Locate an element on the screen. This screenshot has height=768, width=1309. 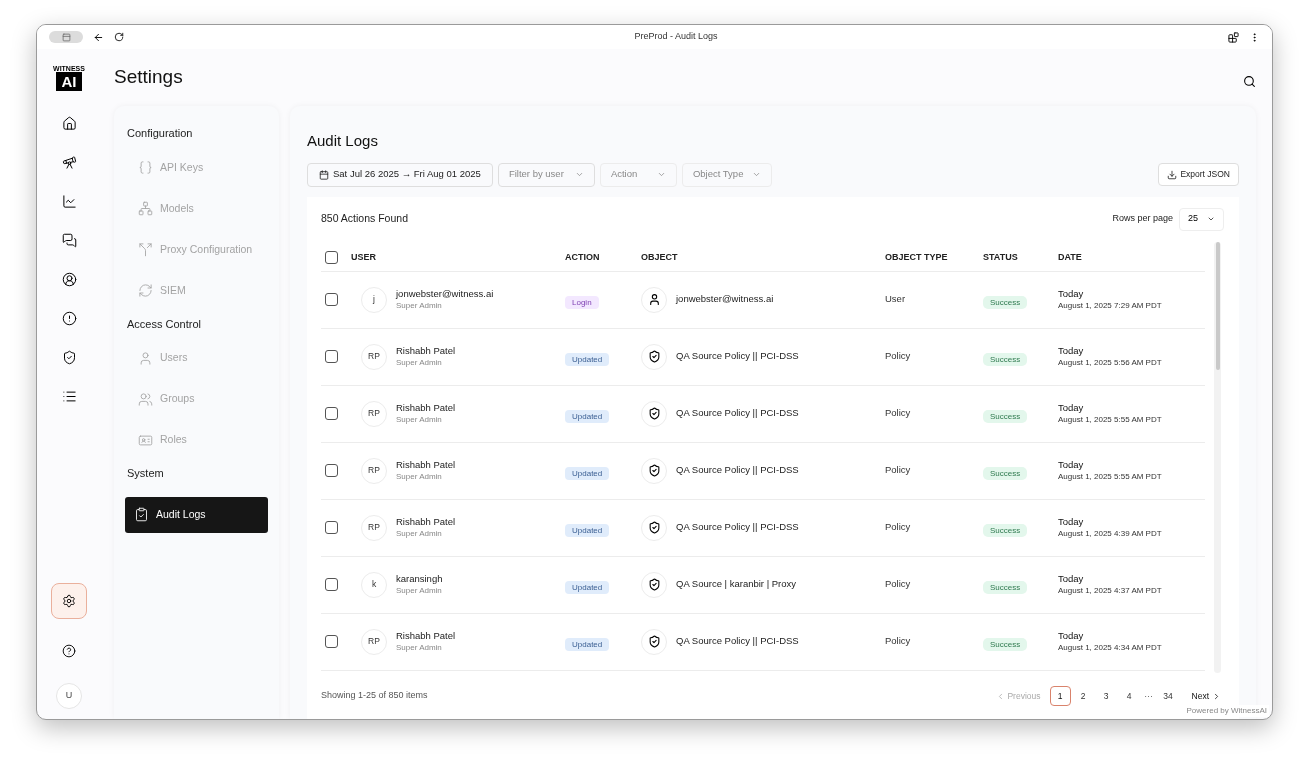
settings-icon is located at coordinates (69, 601).